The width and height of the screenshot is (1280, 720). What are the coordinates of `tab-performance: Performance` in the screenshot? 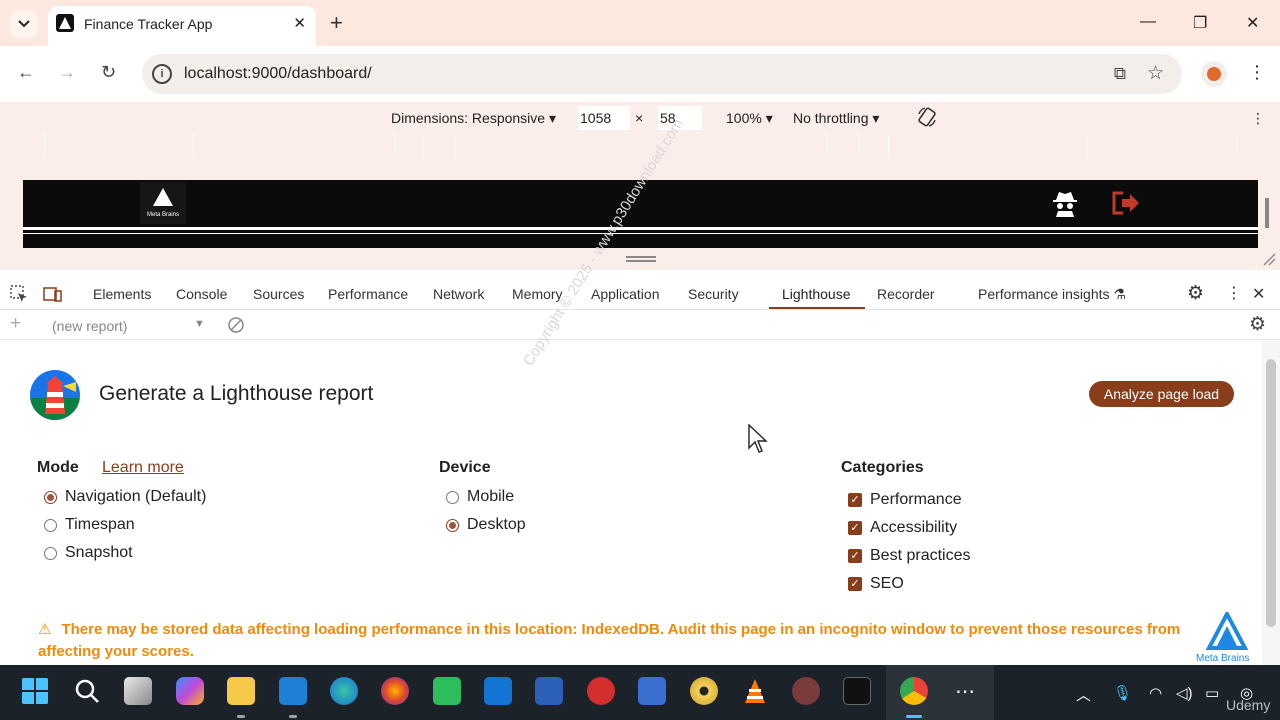 It's located at (368, 294).